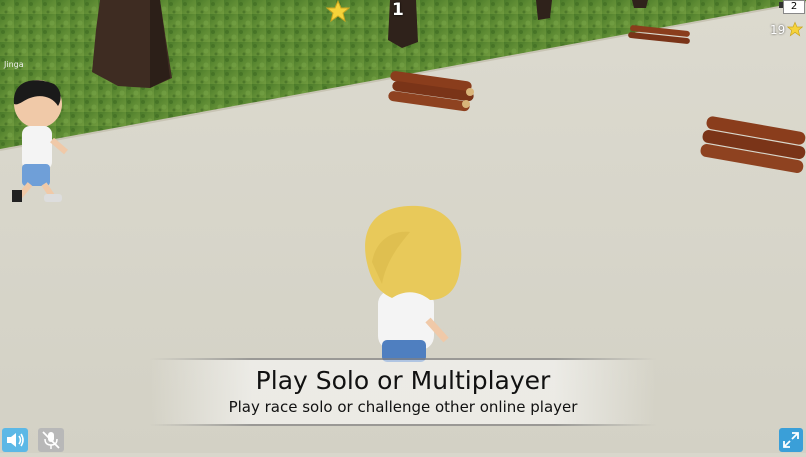  I want to click on mic-muted-icon, so click(51, 440).